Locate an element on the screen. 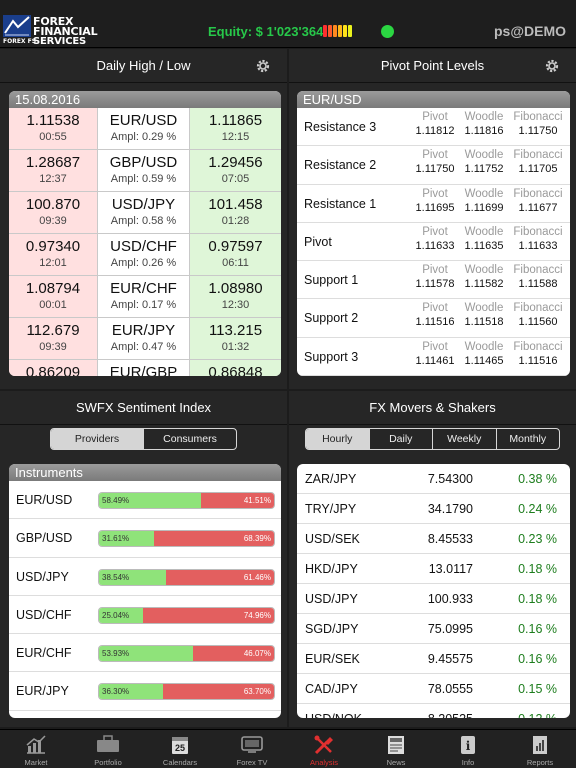  short-percentage: 63.70% is located at coordinates (218, 692).